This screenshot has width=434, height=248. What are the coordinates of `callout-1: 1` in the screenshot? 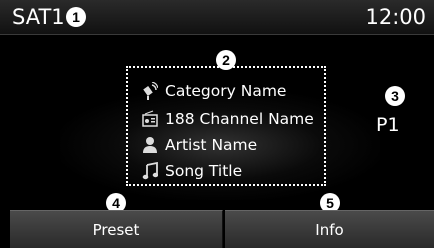 It's located at (76, 17).